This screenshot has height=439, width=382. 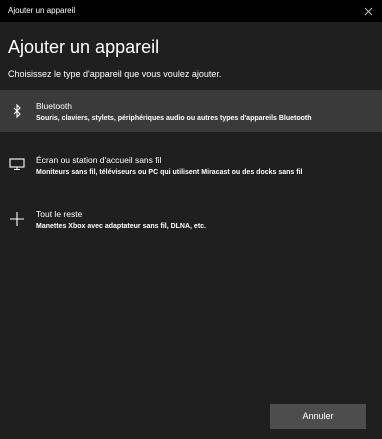 I want to click on option-bluetooth-name: Bluetooth, so click(x=54, y=106).